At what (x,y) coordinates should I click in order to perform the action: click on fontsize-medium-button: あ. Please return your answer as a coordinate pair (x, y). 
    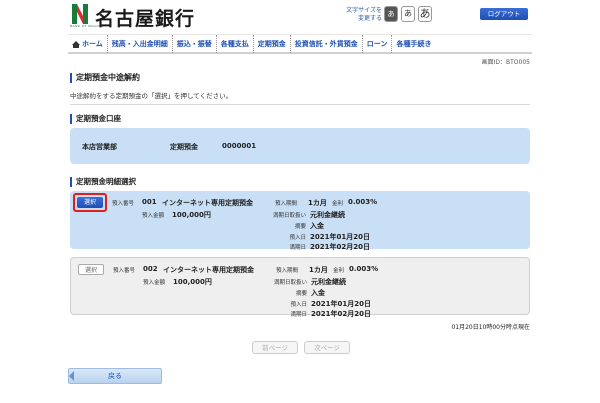
    Looking at the image, I should click on (408, 14).